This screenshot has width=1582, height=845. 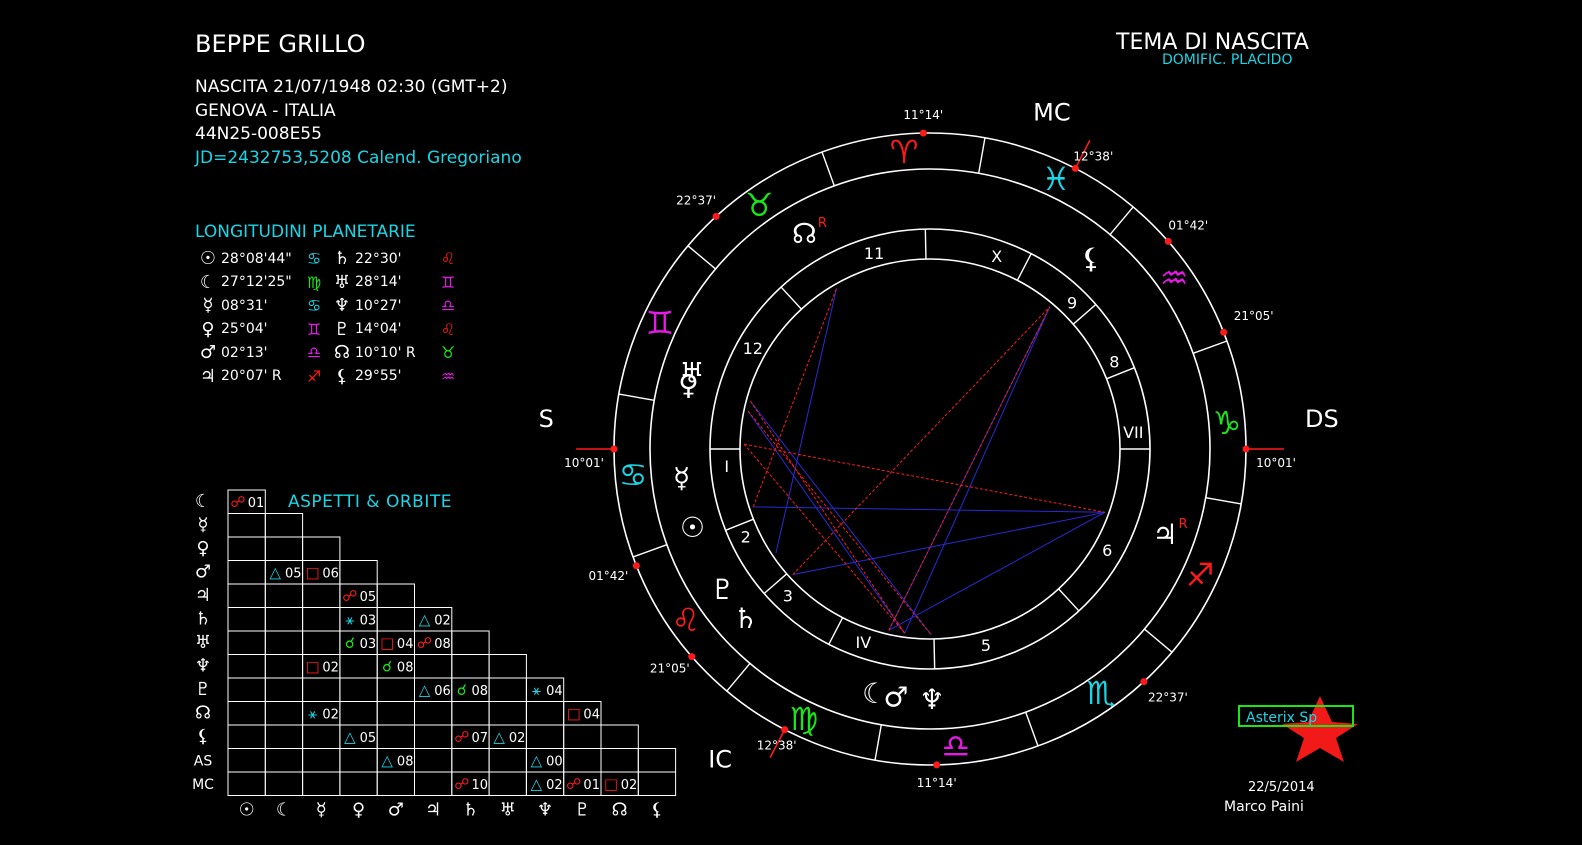 I want to click on longitudes-title: LONGITUDINI PLANETARIE, so click(x=305, y=232).